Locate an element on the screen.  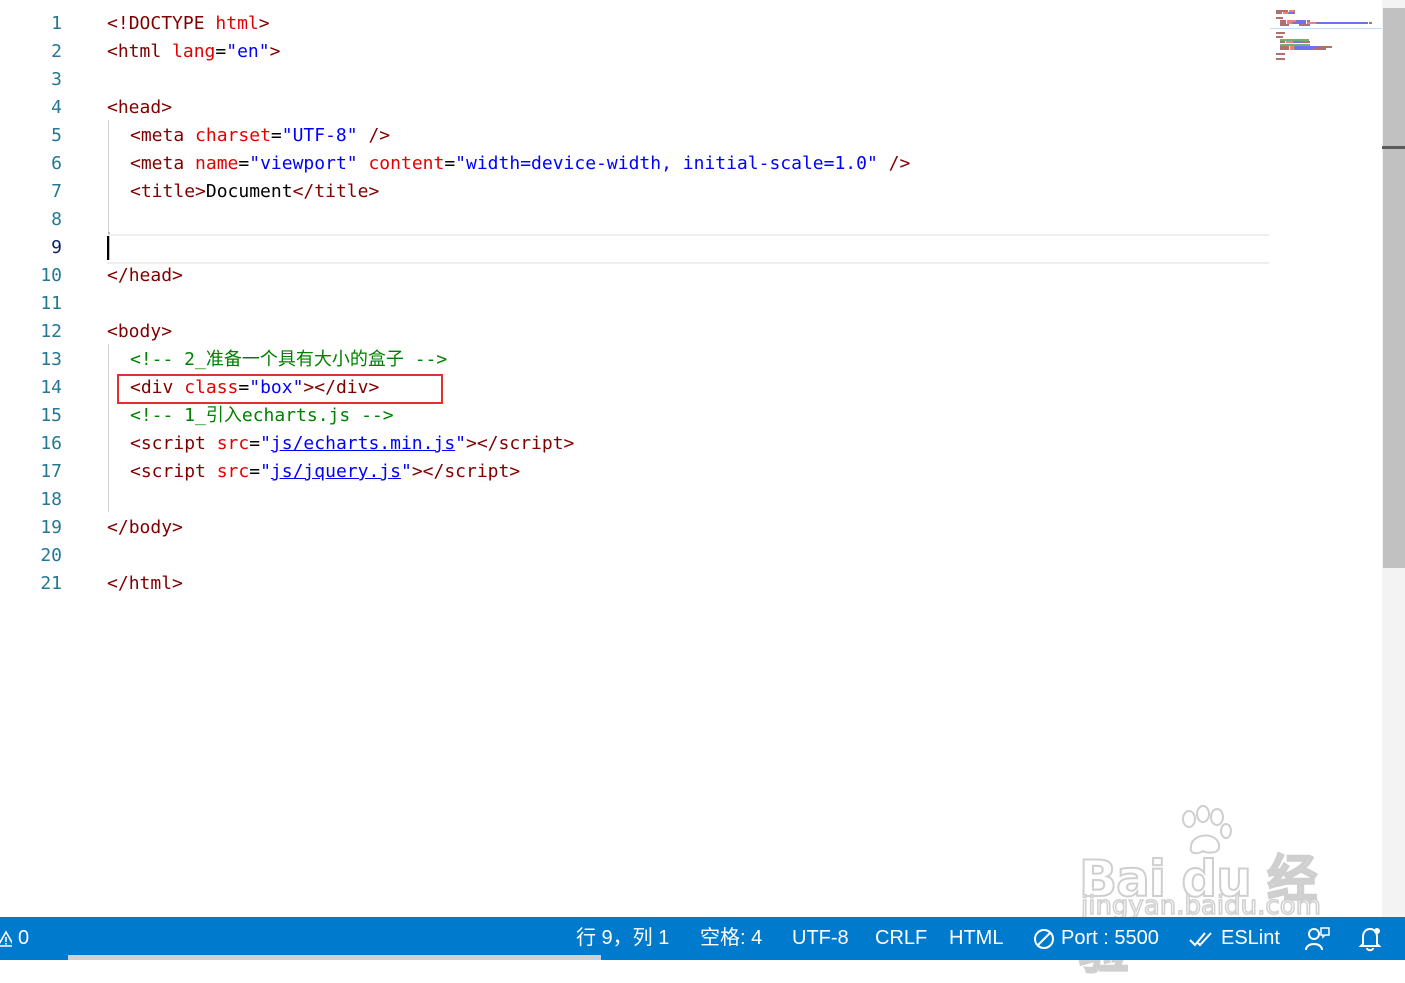
code-token: name is located at coordinates (217, 163).